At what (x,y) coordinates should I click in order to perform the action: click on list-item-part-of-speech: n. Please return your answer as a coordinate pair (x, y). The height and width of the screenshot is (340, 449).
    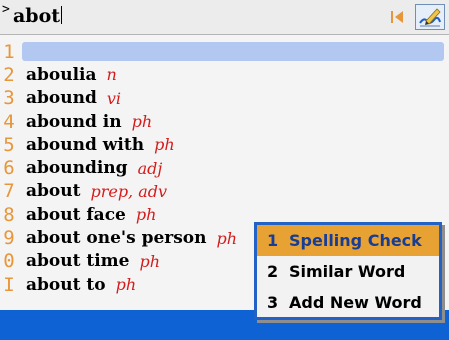
    Looking at the image, I should click on (111, 75).